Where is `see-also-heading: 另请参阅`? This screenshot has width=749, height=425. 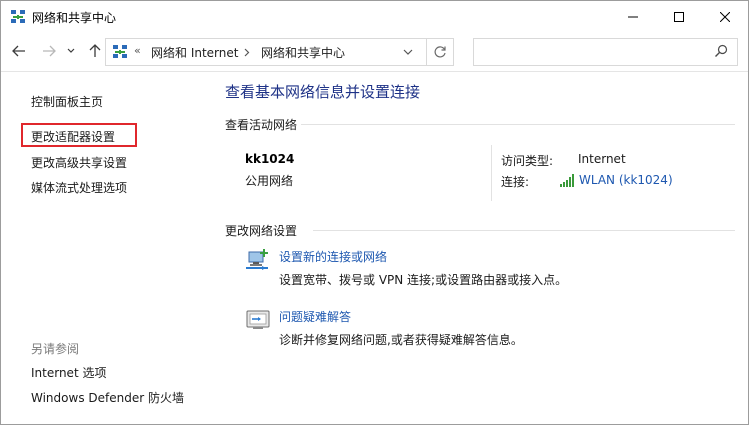
see-also-heading: 另请参阅 is located at coordinates (55, 349).